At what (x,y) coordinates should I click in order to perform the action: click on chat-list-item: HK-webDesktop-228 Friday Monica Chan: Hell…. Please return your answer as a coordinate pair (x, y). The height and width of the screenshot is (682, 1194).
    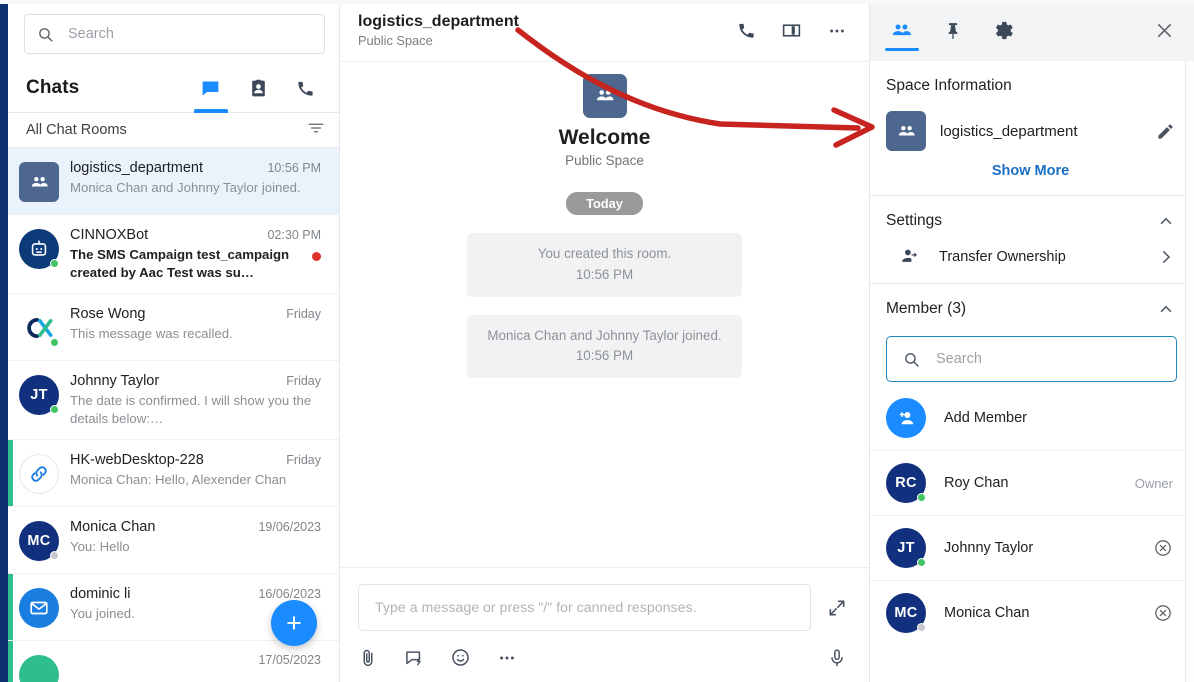
    Looking at the image, I should click on (173, 474).